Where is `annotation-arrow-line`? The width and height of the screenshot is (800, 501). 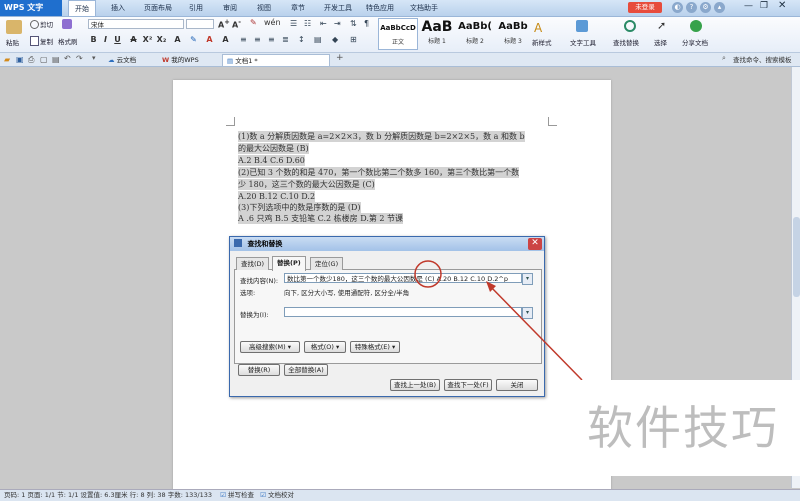 annotation-arrow-line is located at coordinates (535, 332).